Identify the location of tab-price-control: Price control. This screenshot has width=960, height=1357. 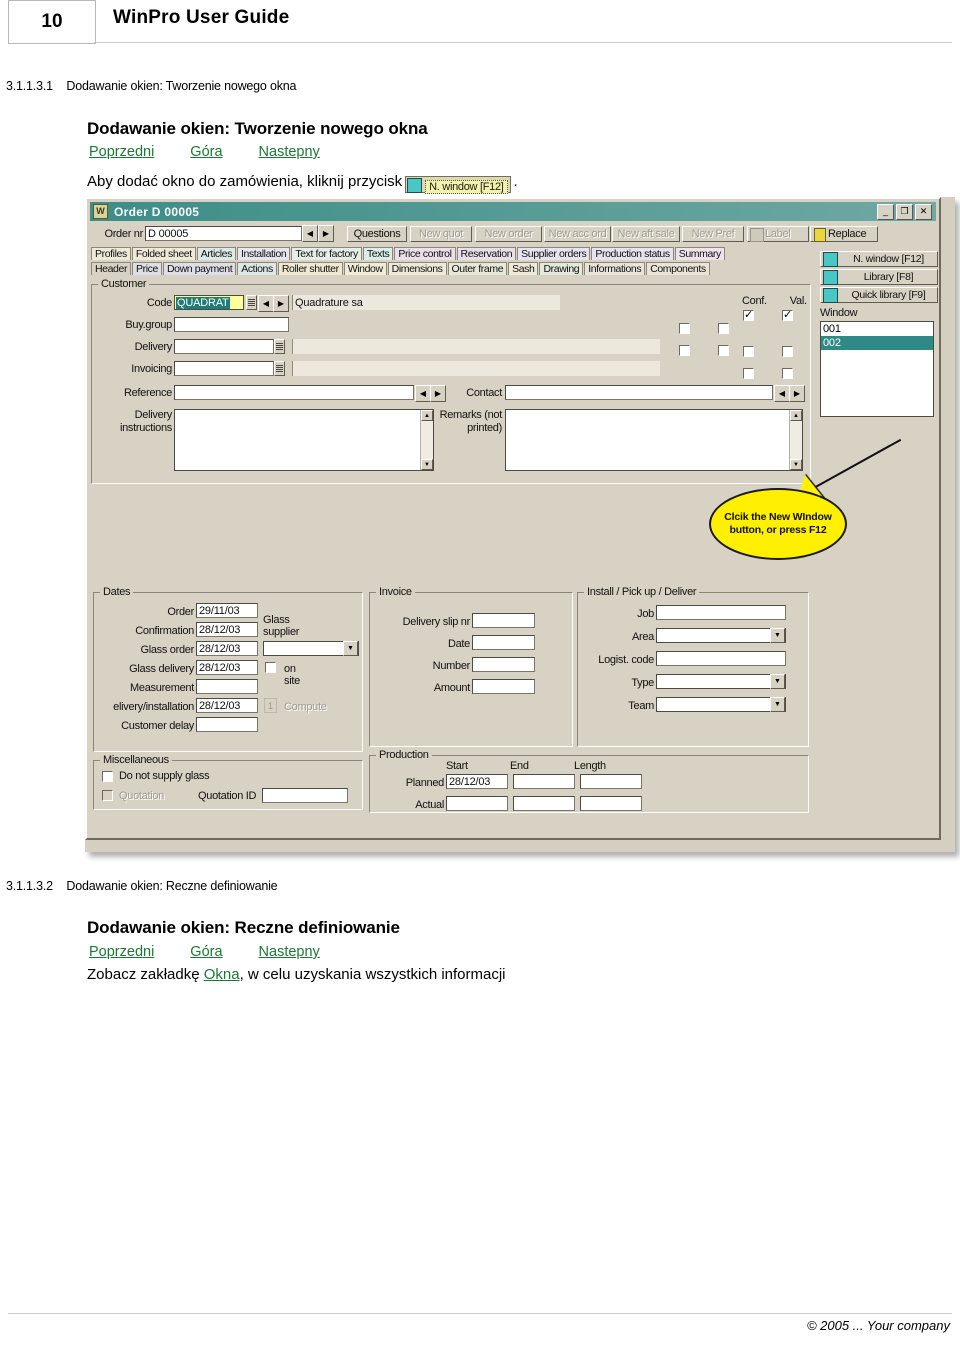
(425, 253).